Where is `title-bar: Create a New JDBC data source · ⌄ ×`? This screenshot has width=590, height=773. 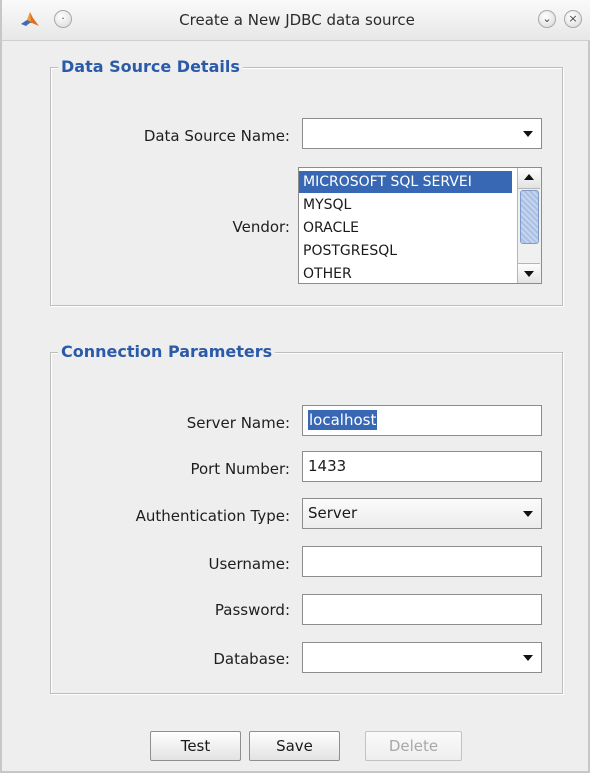
title-bar: Create a New JDBC data source · ⌄ × is located at coordinates (296, 20).